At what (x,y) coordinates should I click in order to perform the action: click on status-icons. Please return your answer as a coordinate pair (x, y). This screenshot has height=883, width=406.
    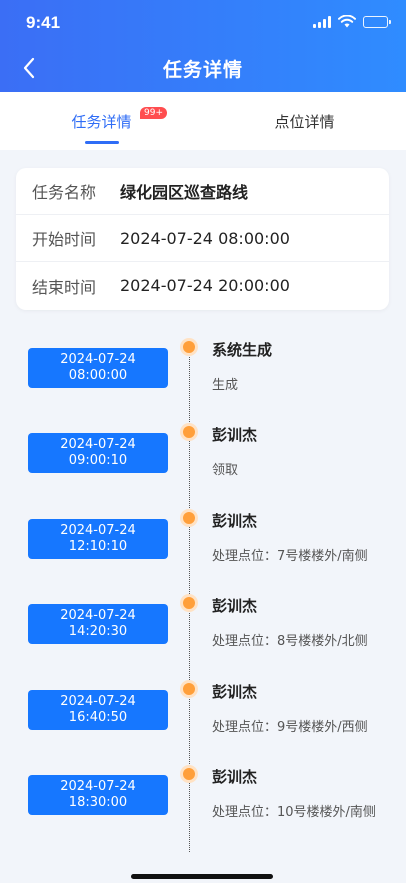
    Looking at the image, I should click on (352, 21).